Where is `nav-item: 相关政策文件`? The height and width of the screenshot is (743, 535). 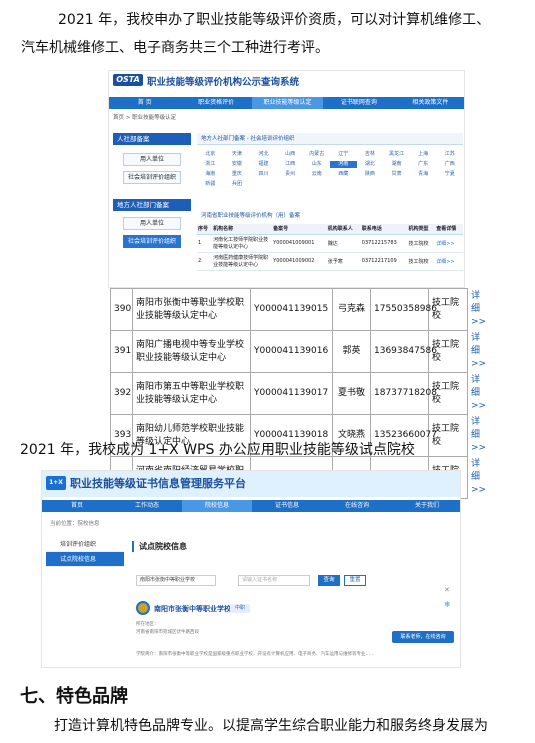 nav-item: 相关政策文件 is located at coordinates (429, 103).